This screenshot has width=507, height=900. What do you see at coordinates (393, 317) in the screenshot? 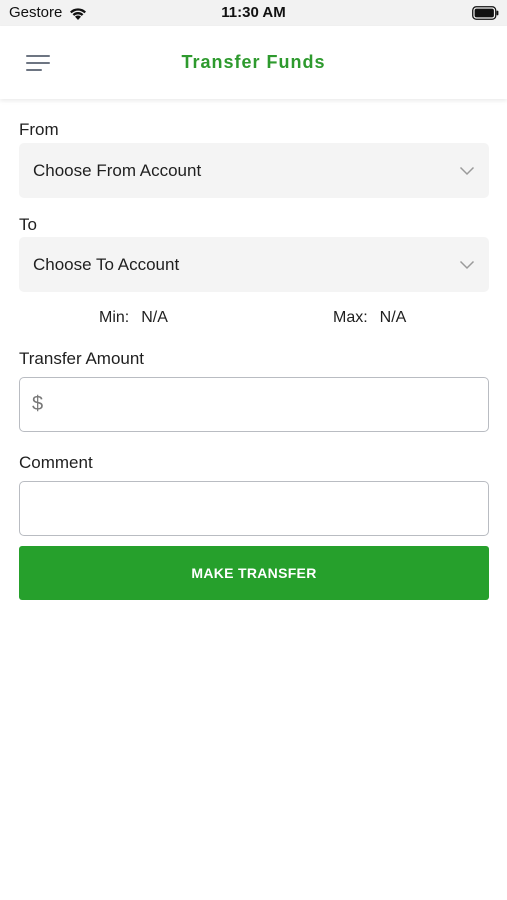
I see `max-value: N/A` at bounding box center [393, 317].